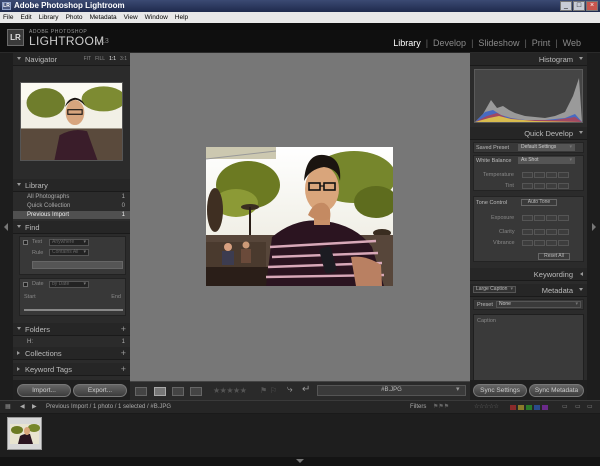 The image size is (600, 466). Describe the element at coordinates (71, 59) in the screenshot. I see `navigator-header: Navigator FIT FILL 1:1 3:1` at that location.